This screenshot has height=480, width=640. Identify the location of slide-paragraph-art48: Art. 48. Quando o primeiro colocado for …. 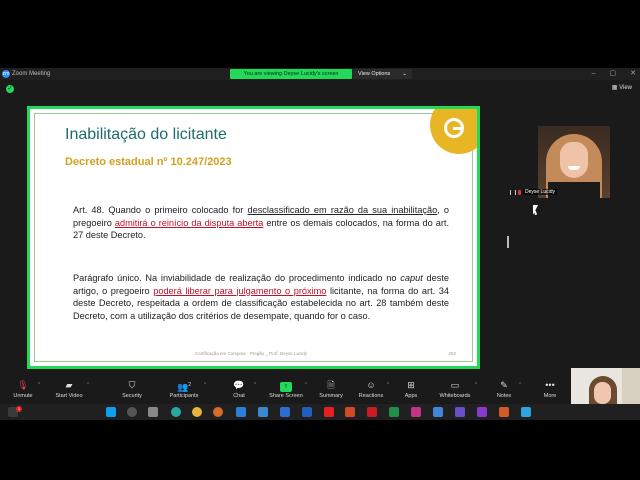
(261, 223).